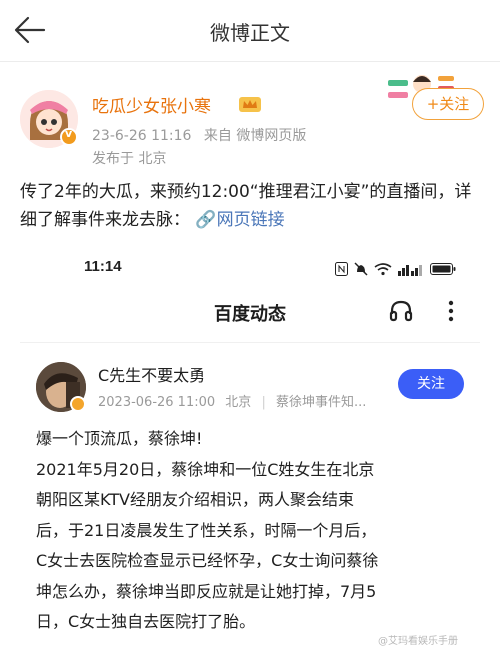 Image resolution: width=500 pixels, height=654 pixels. What do you see at coordinates (250, 342) in the screenshot?
I see `divider` at bounding box center [250, 342].